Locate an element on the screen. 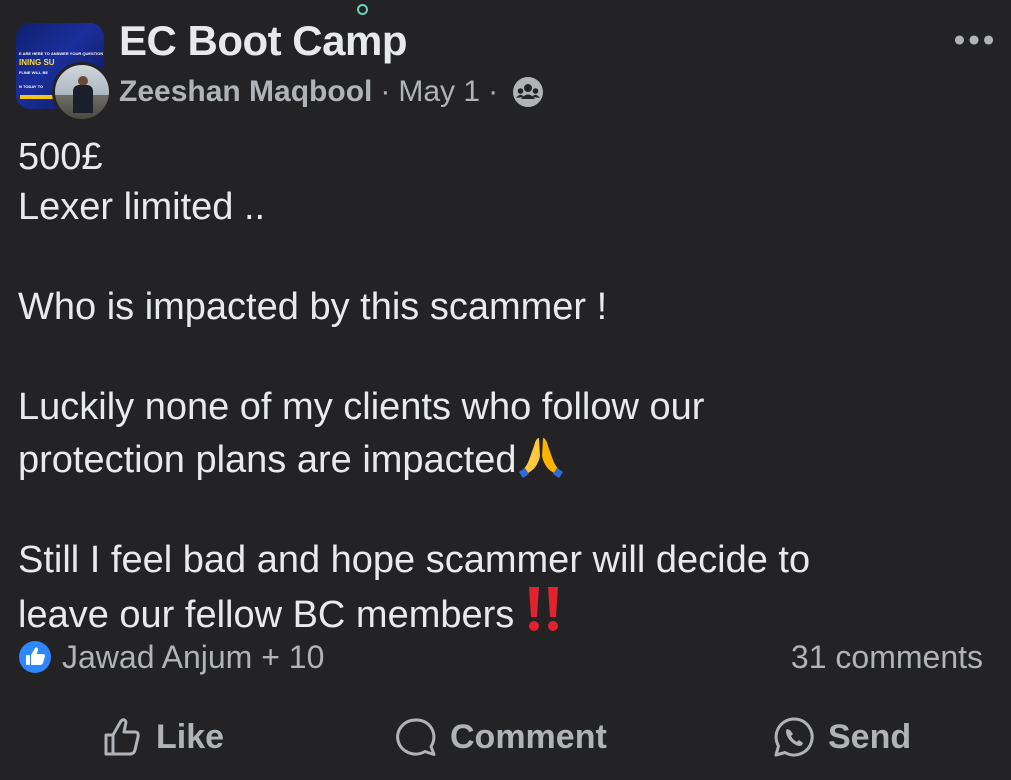 This screenshot has width=1011, height=780. like-button: Like is located at coordinates (162, 737).